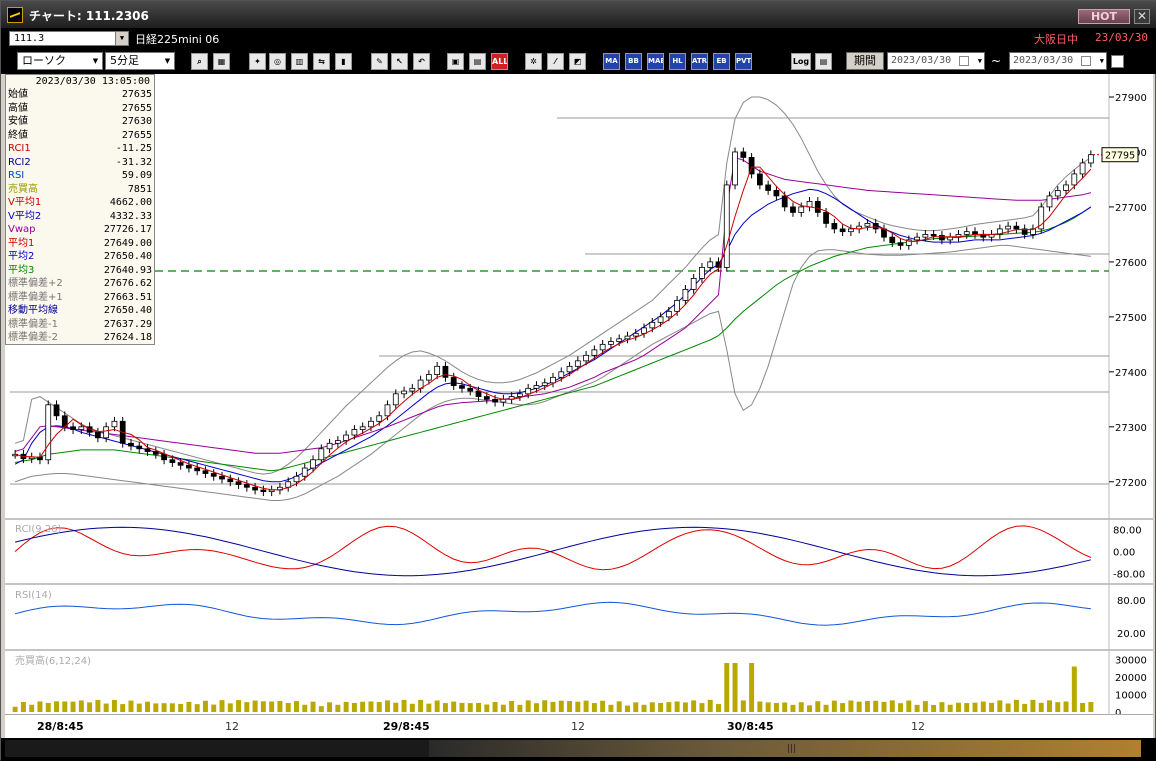 The image size is (1156, 761). Describe the element at coordinates (865, 61) in the screenshot. I see `period-button: 期間` at that location.